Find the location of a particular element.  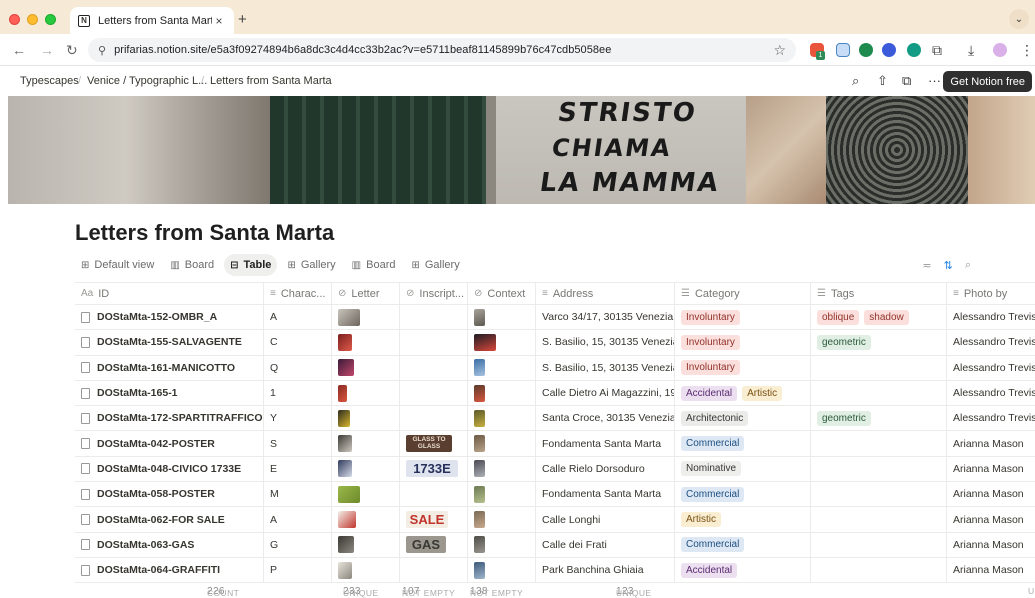

browser-menu-icon: ⋮ is located at coordinates (1027, 50).